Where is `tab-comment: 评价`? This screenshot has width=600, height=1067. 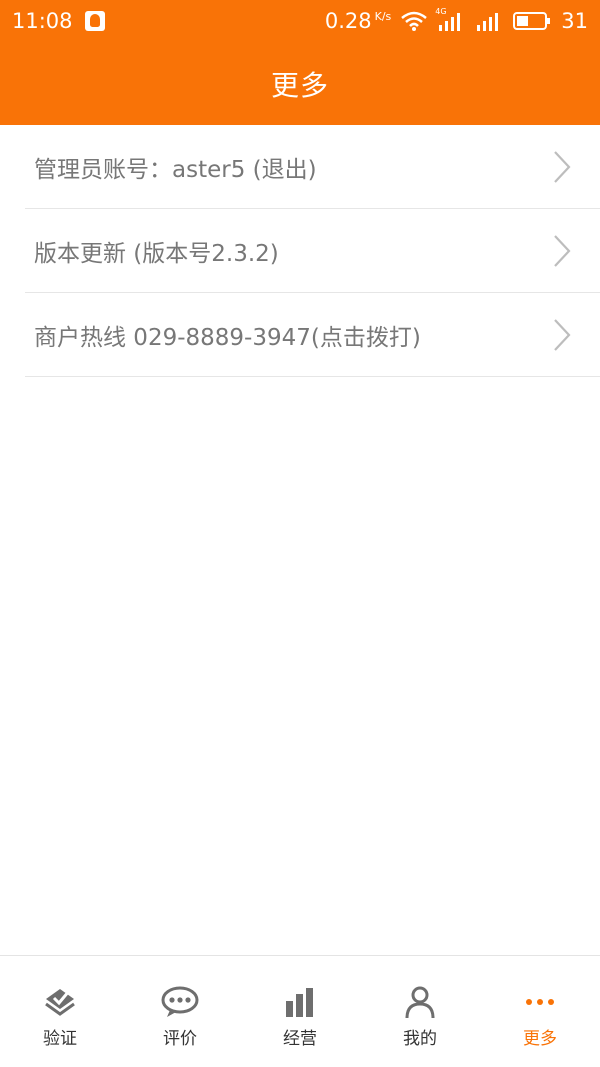
tab-comment: 评价 is located at coordinates (180, 1011).